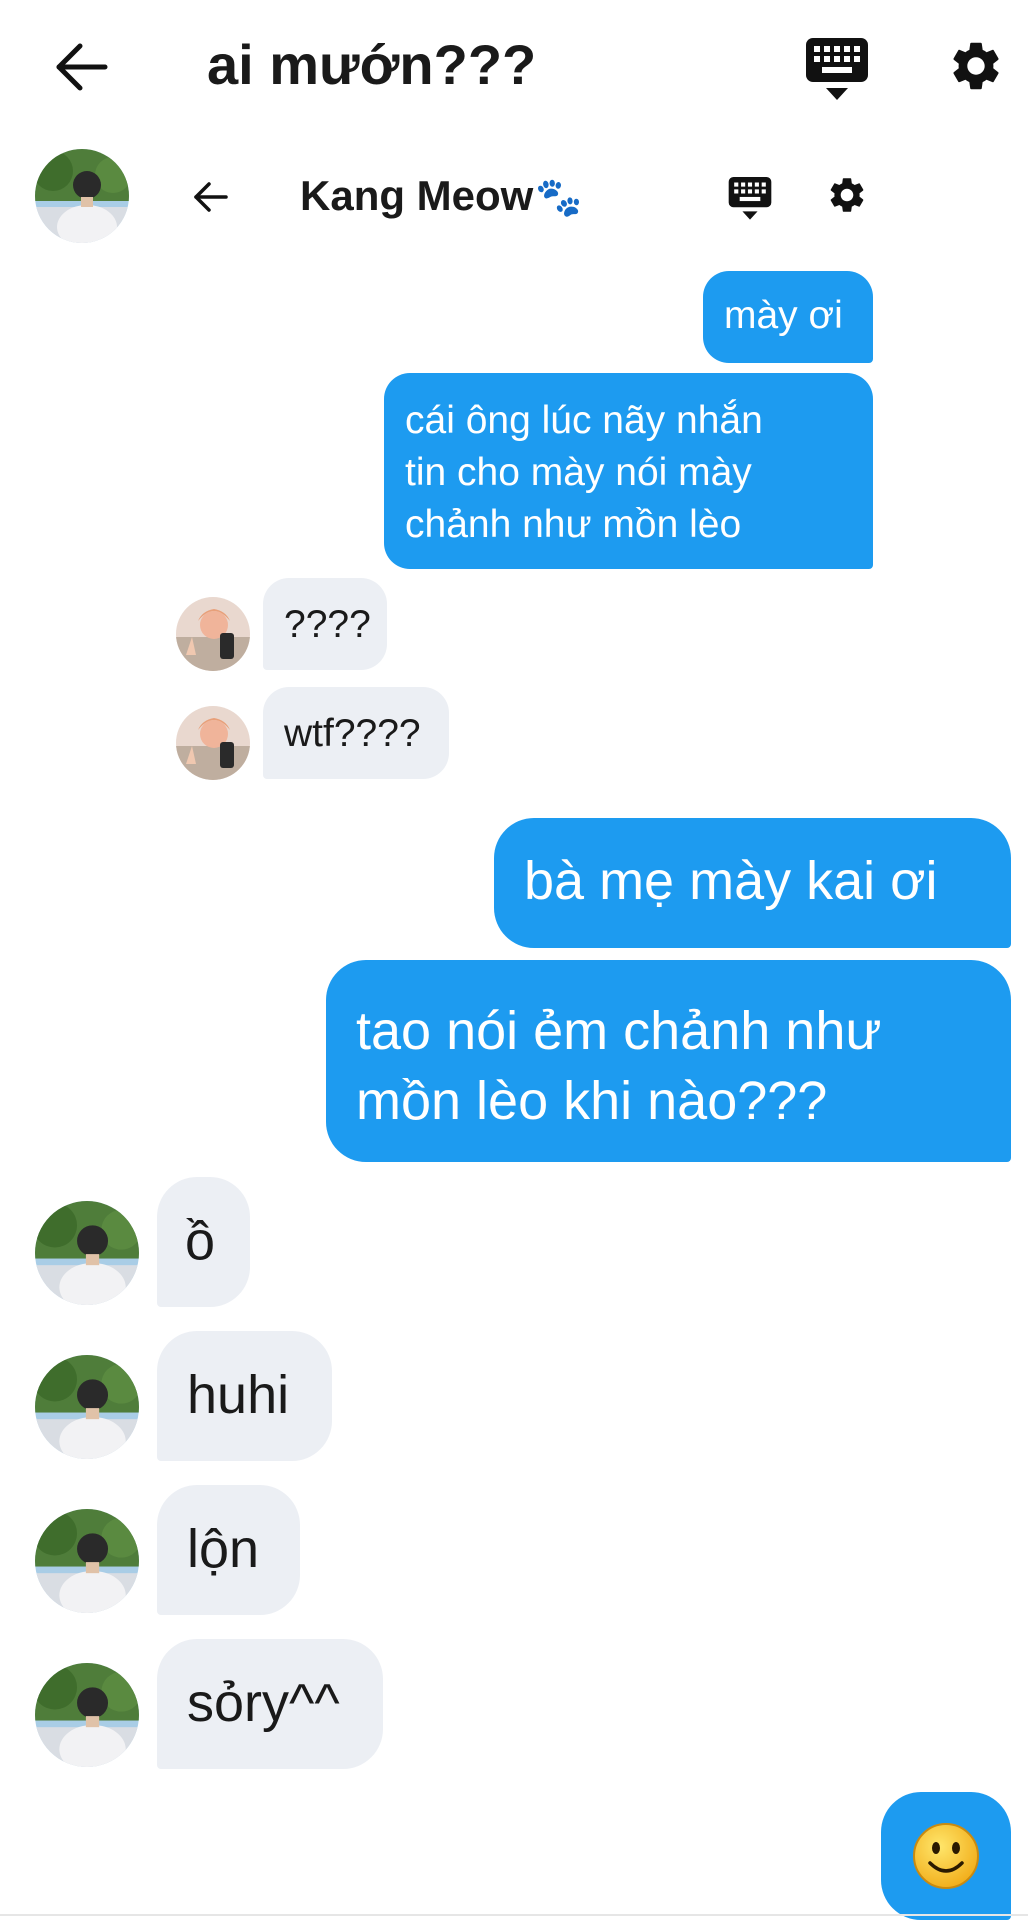 The width and height of the screenshot is (1028, 1920). I want to click on message-bubble: ồ, so click(203, 1242).